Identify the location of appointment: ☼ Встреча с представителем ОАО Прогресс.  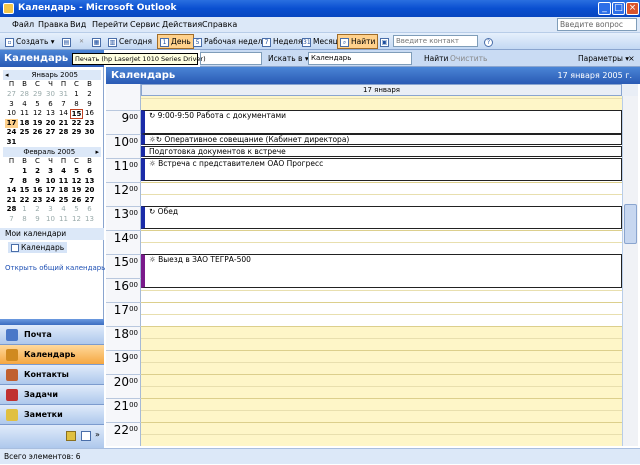
(381, 169).